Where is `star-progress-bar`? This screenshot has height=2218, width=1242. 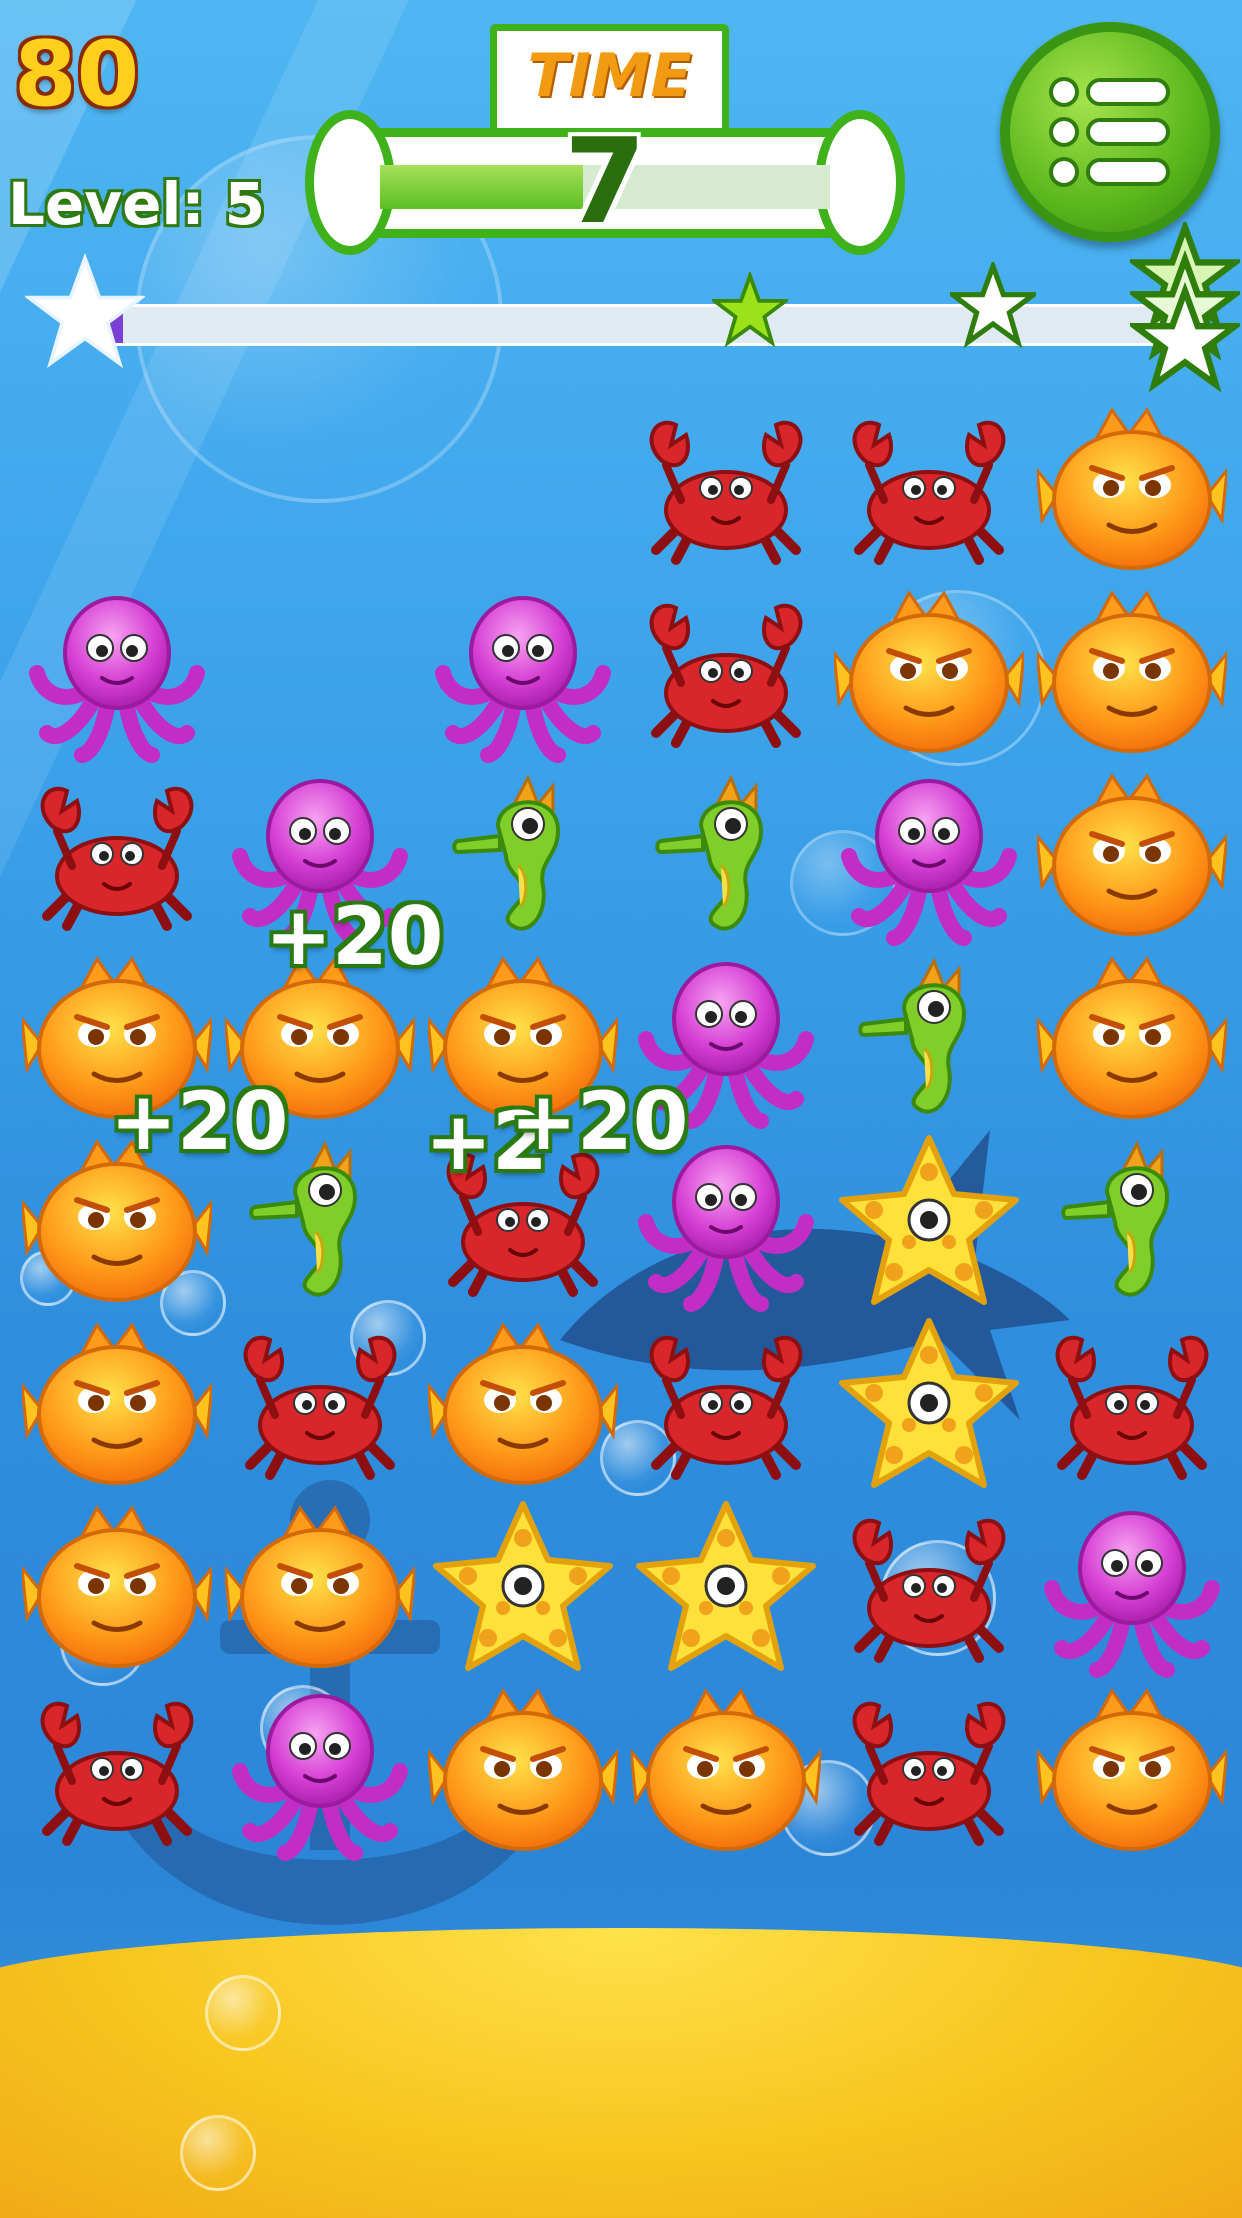
star-progress-bar is located at coordinates (632, 307).